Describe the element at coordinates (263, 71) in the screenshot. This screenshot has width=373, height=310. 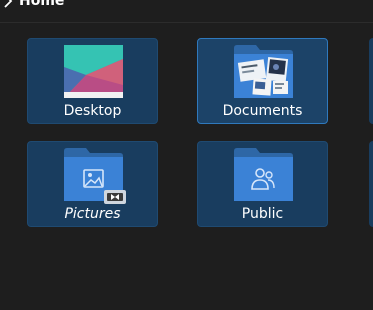
I see `documents-folder-thumbnail-icon` at that location.